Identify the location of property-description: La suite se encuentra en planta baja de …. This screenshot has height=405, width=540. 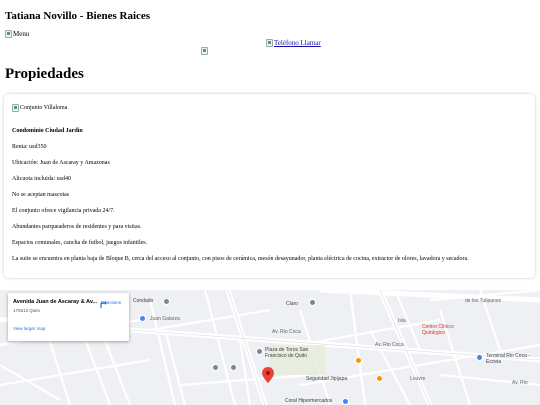
(240, 259).